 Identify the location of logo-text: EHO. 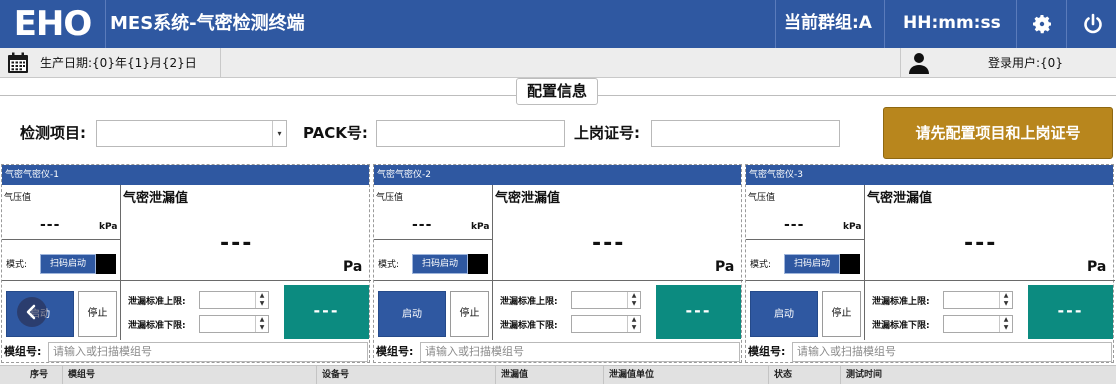
(53, 24).